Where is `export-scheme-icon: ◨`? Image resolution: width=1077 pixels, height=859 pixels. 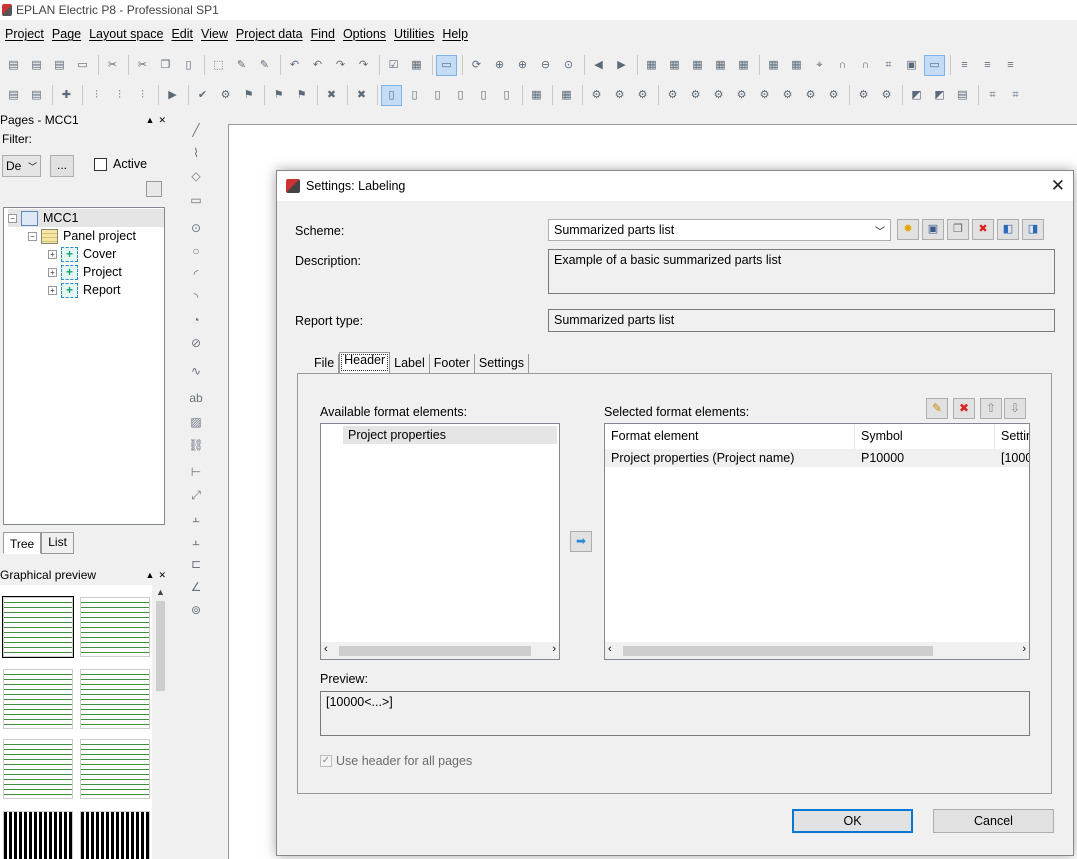 export-scheme-icon: ◨ is located at coordinates (1033, 229).